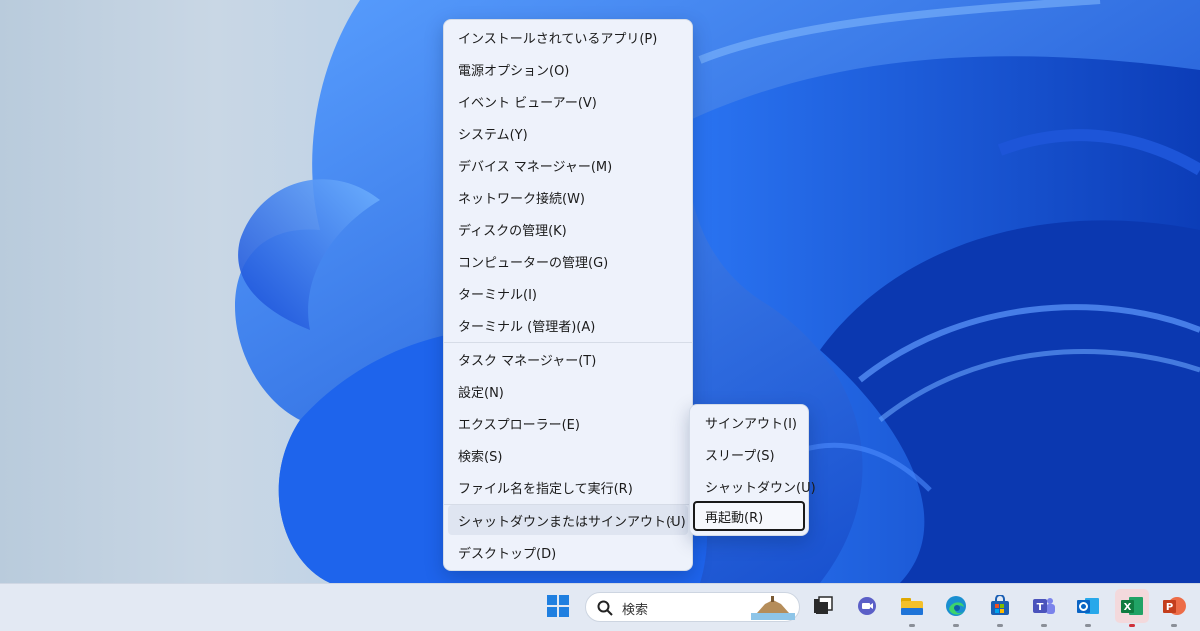 The height and width of the screenshot is (631, 1200). Describe the element at coordinates (527, 327) in the screenshot. I see `menu-item-label: ターミナル (管理者)(A)` at that location.